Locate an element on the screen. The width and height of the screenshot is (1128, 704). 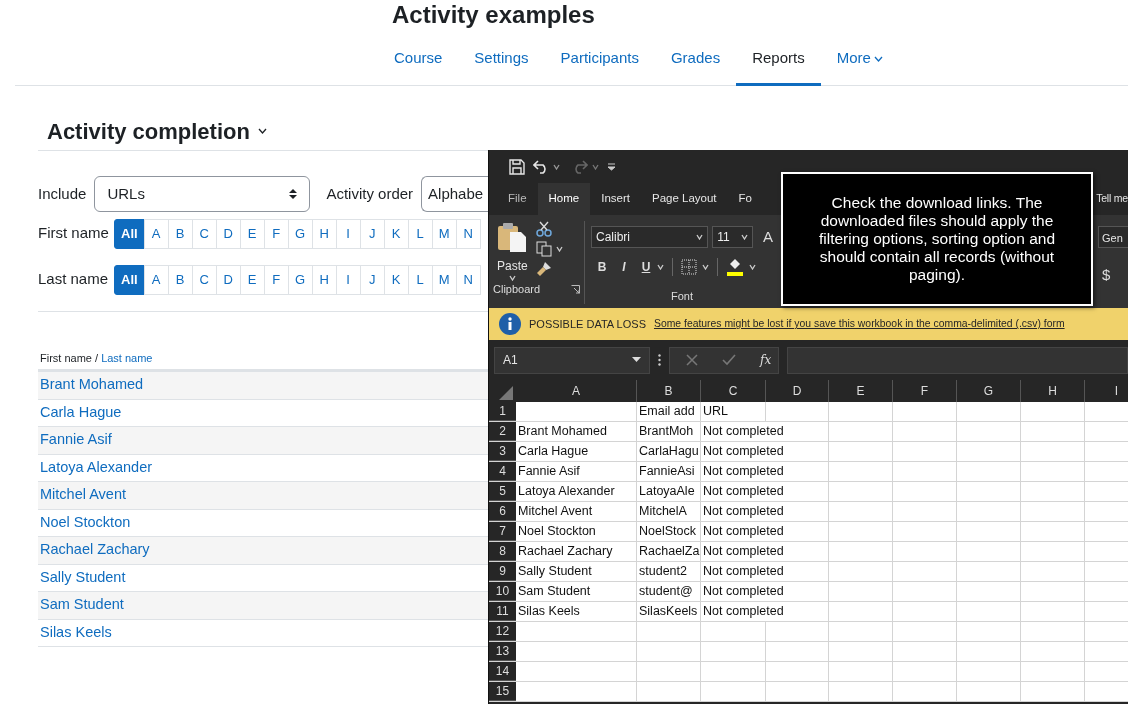
row-header: 12 is located at coordinates (502, 631).